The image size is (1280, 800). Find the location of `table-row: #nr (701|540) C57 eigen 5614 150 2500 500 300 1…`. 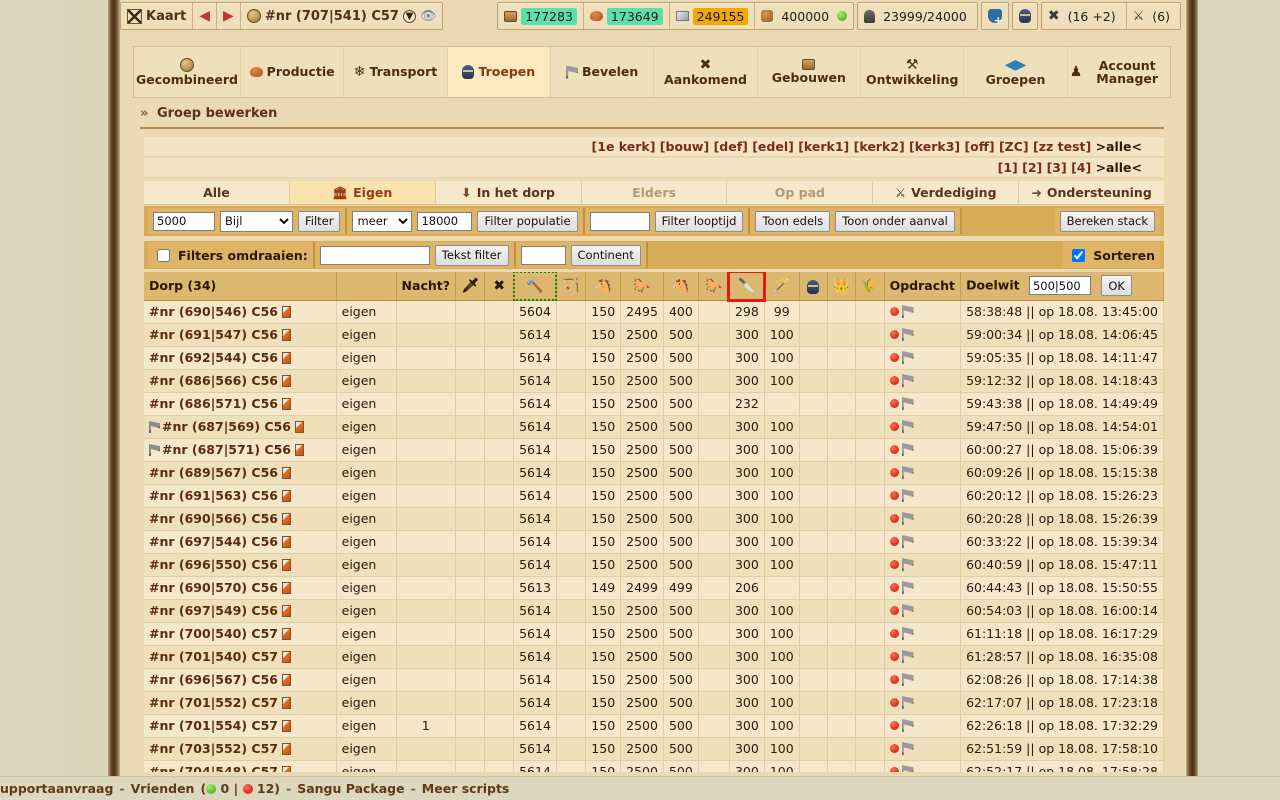

table-row: #nr (701|540) C57 eigen 5614 150 2500 500 300 1… is located at coordinates (654, 657).